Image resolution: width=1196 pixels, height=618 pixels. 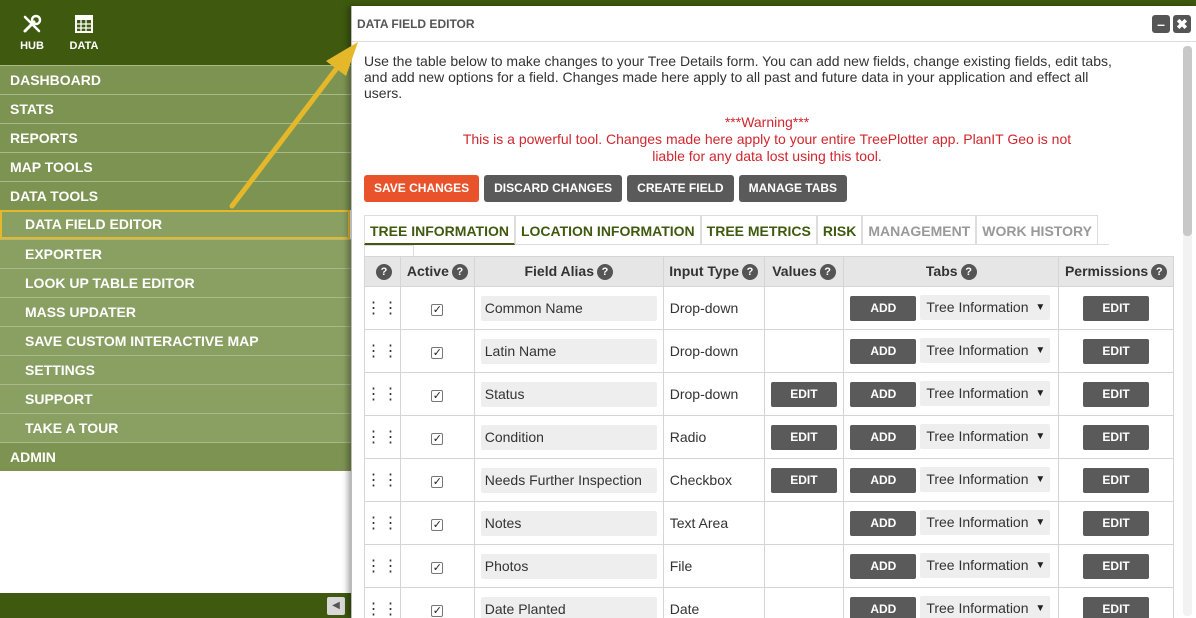 I want to click on discard-changes-button: DISCARD CHANGES, so click(x=553, y=188).